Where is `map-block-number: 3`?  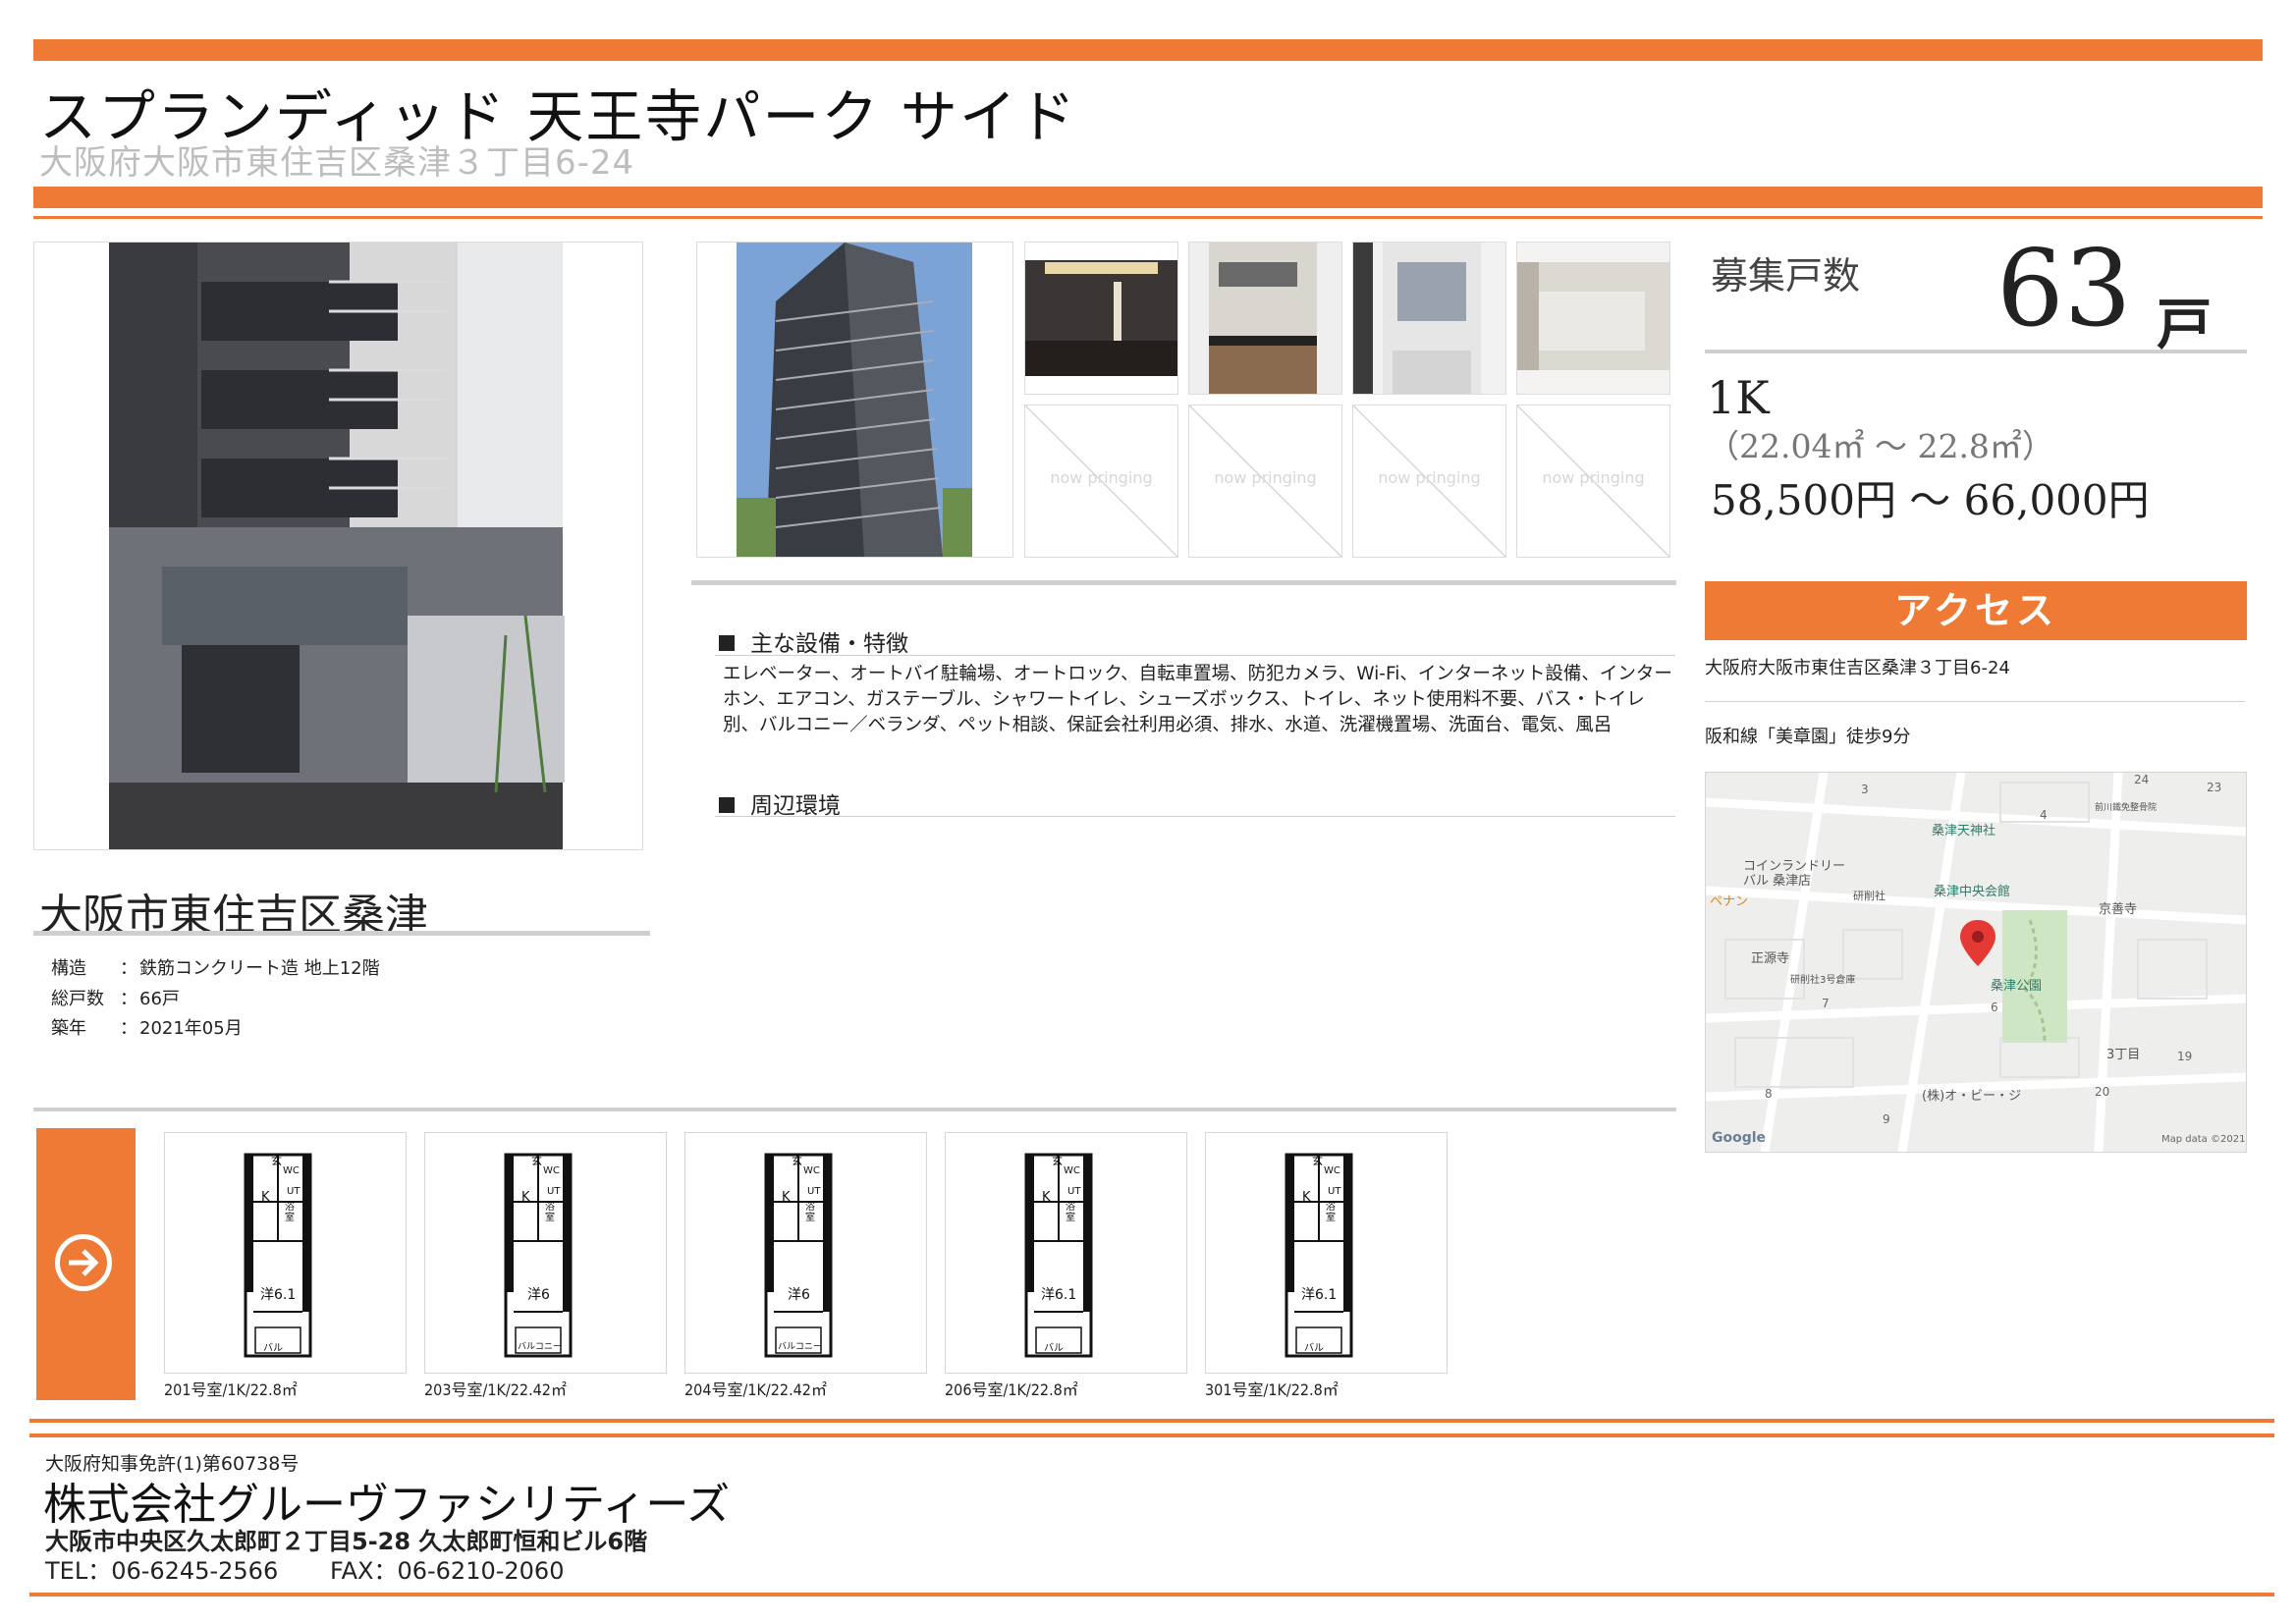
map-block-number: 3 is located at coordinates (1865, 789).